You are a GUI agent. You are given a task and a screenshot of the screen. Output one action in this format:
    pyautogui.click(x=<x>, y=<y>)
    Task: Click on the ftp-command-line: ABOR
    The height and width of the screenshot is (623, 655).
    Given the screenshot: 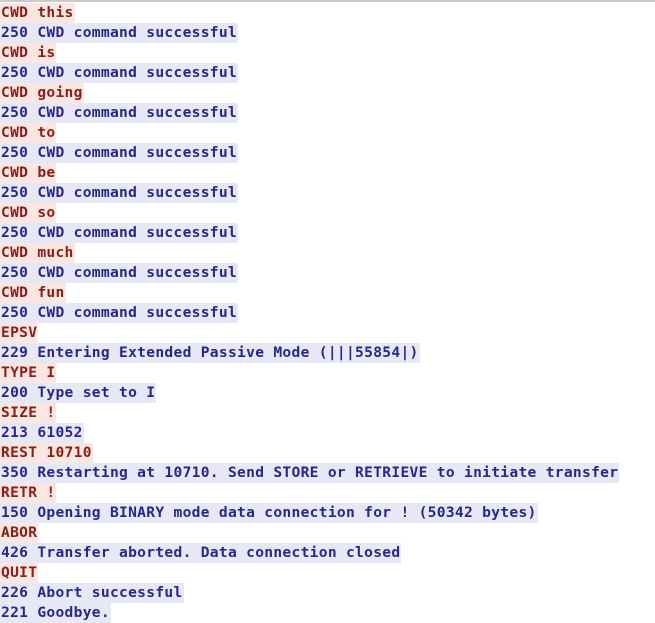 What is the action you would take?
    pyautogui.click(x=327, y=533)
    